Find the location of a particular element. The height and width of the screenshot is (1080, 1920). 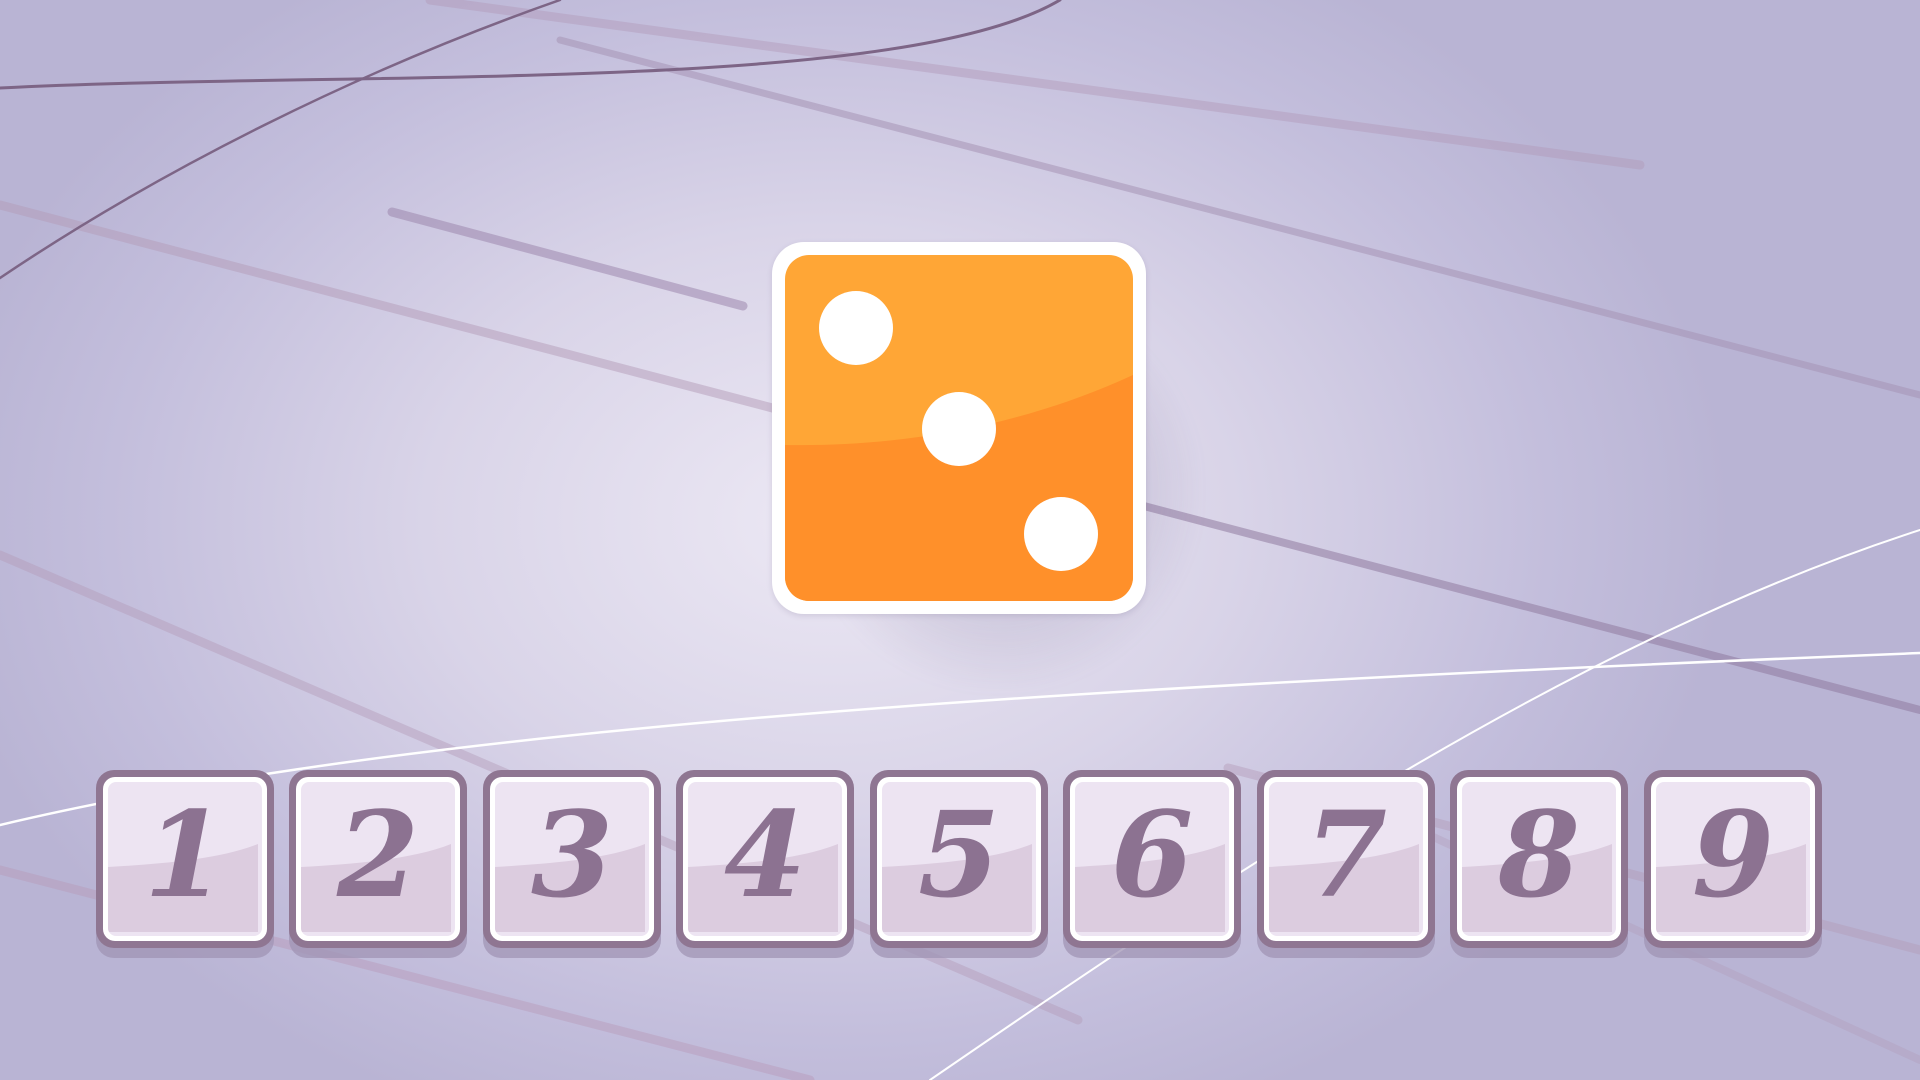

number-label: 4 is located at coordinates (765, 854).